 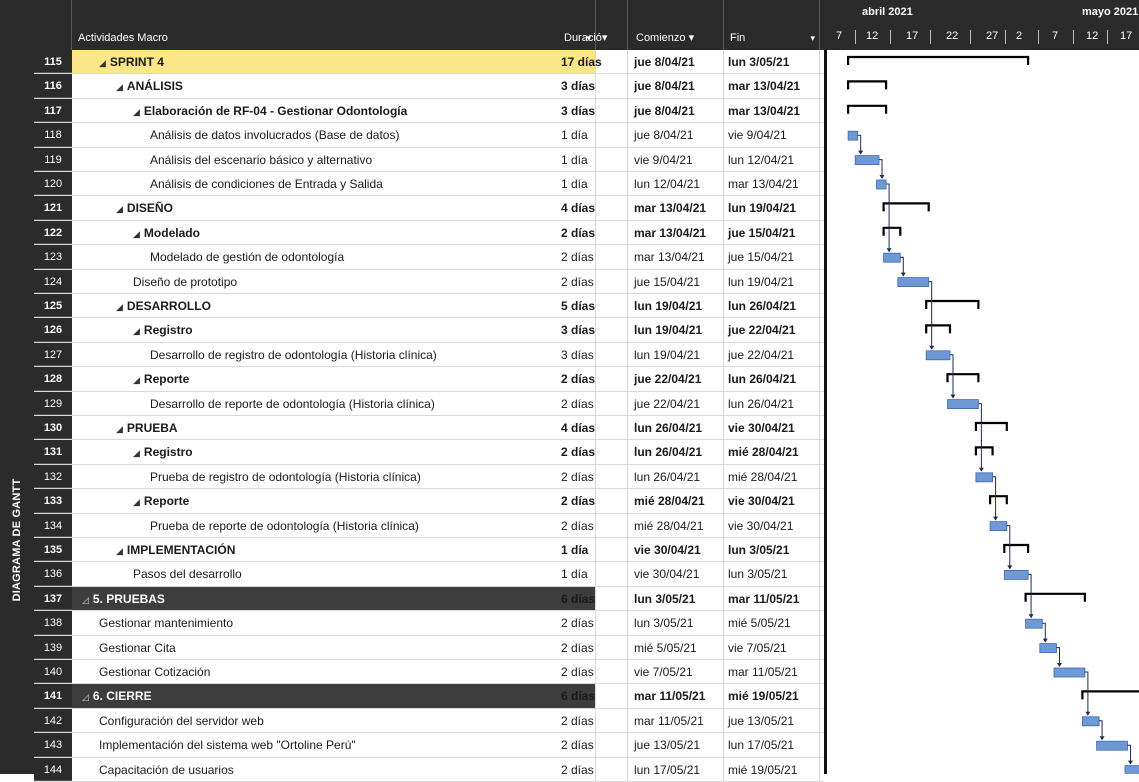 What do you see at coordinates (334, 672) in the screenshot?
I see `task-name-cell: Gestionar Cotización` at bounding box center [334, 672].